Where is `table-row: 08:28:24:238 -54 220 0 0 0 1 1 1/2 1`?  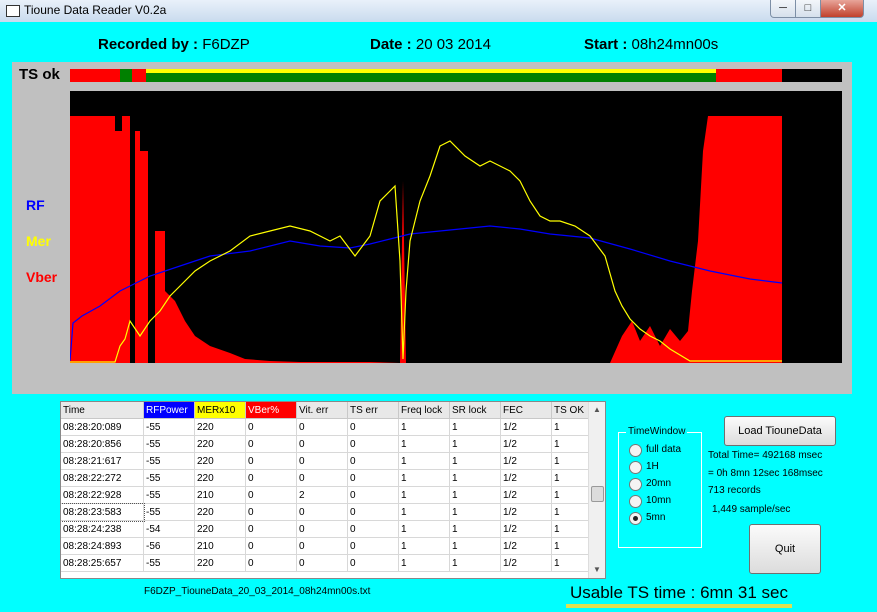
table-row: 08:28:24:238 -54 220 0 0 0 1 1 1/2 1 is located at coordinates (331, 529).